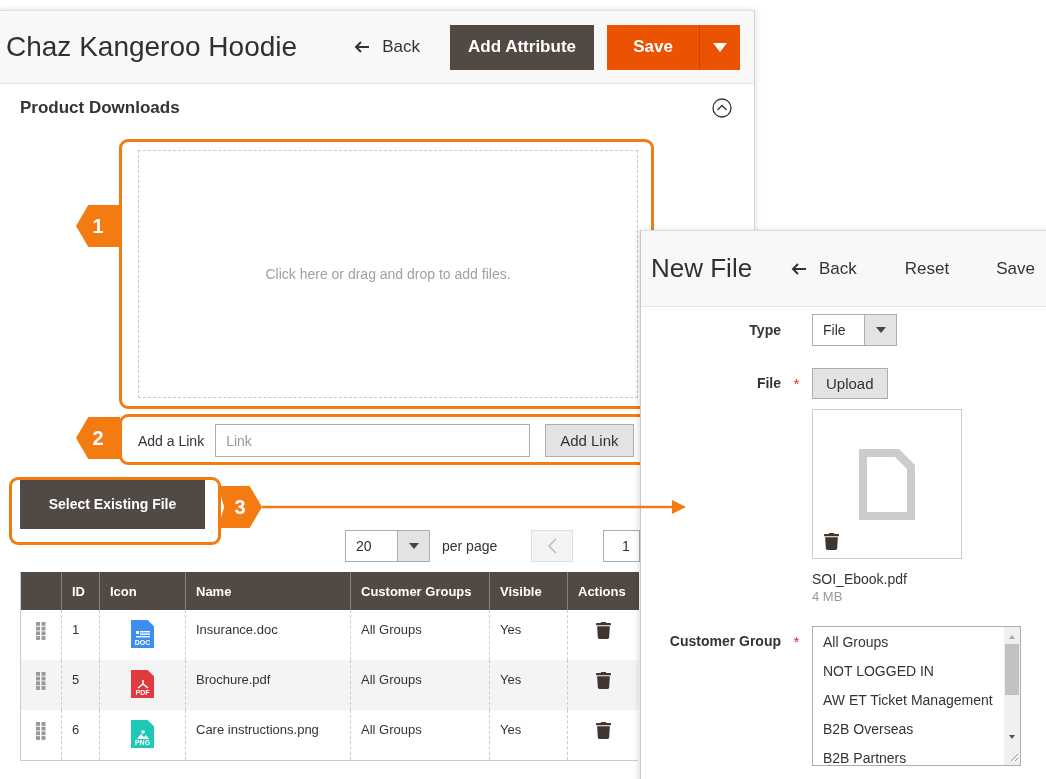 The image size is (1046, 779). Describe the element at coordinates (80, 685) in the screenshot. I see `table-cell: 5` at that location.